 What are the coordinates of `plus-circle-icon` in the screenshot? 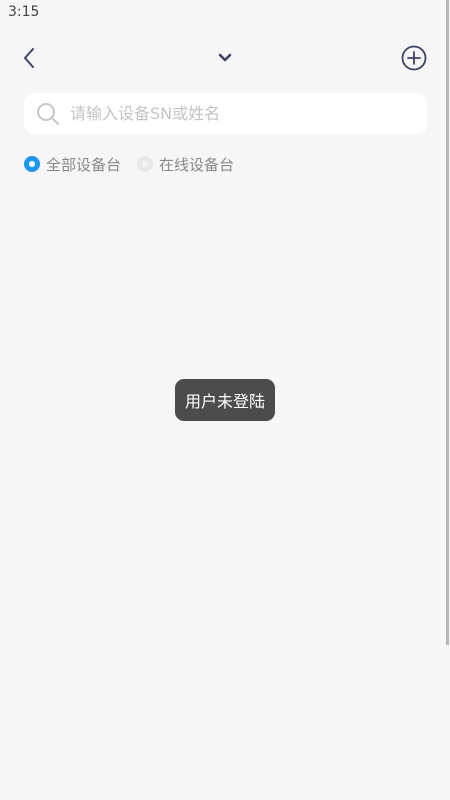 It's located at (414, 58).